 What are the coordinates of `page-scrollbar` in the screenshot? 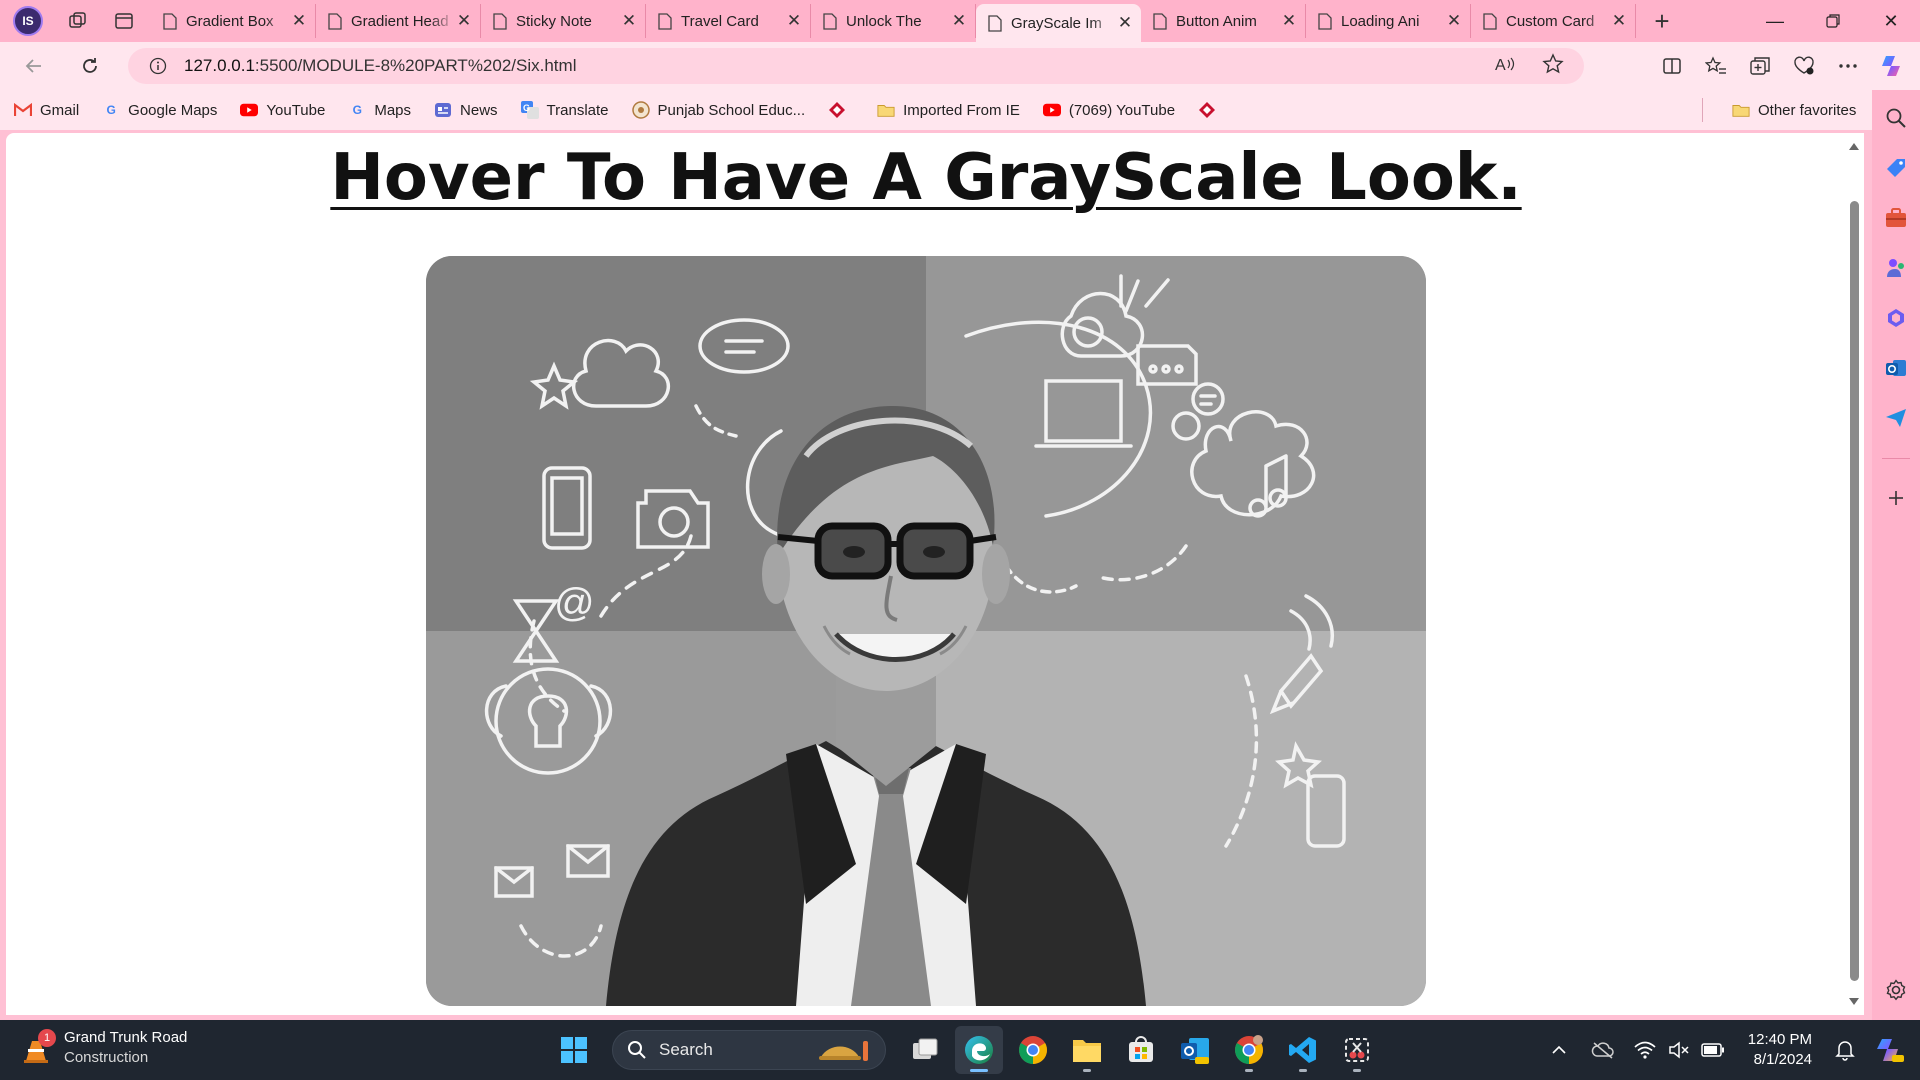 It's located at (1854, 574).